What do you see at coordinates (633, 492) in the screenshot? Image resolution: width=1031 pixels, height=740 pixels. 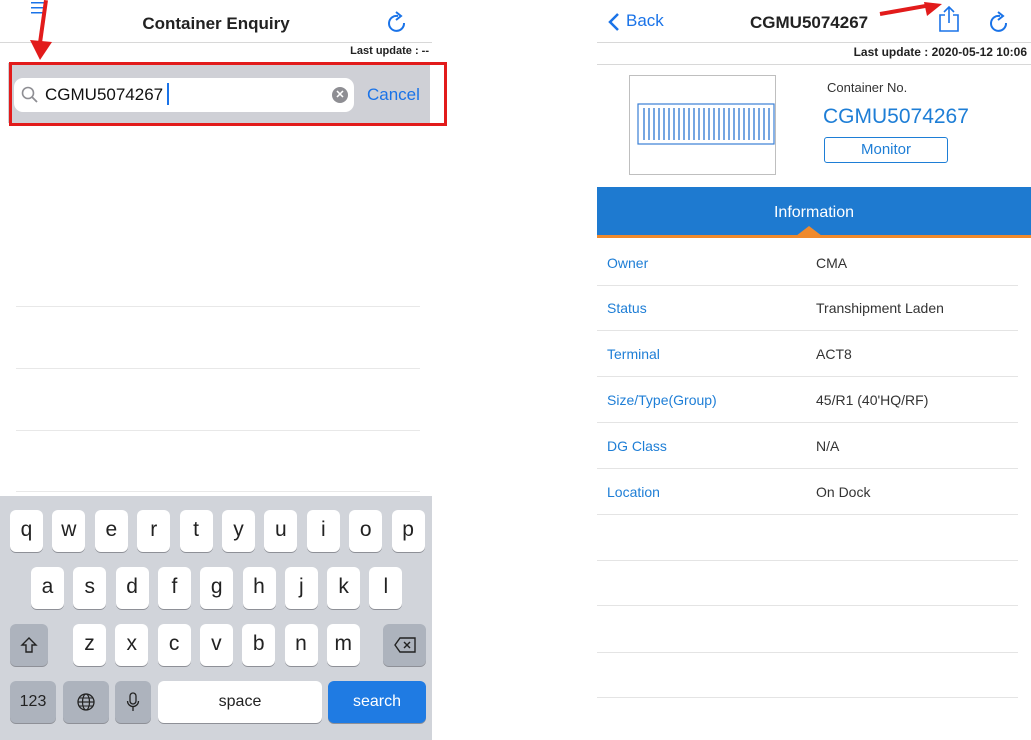 I see `info-row-label: Location` at bounding box center [633, 492].